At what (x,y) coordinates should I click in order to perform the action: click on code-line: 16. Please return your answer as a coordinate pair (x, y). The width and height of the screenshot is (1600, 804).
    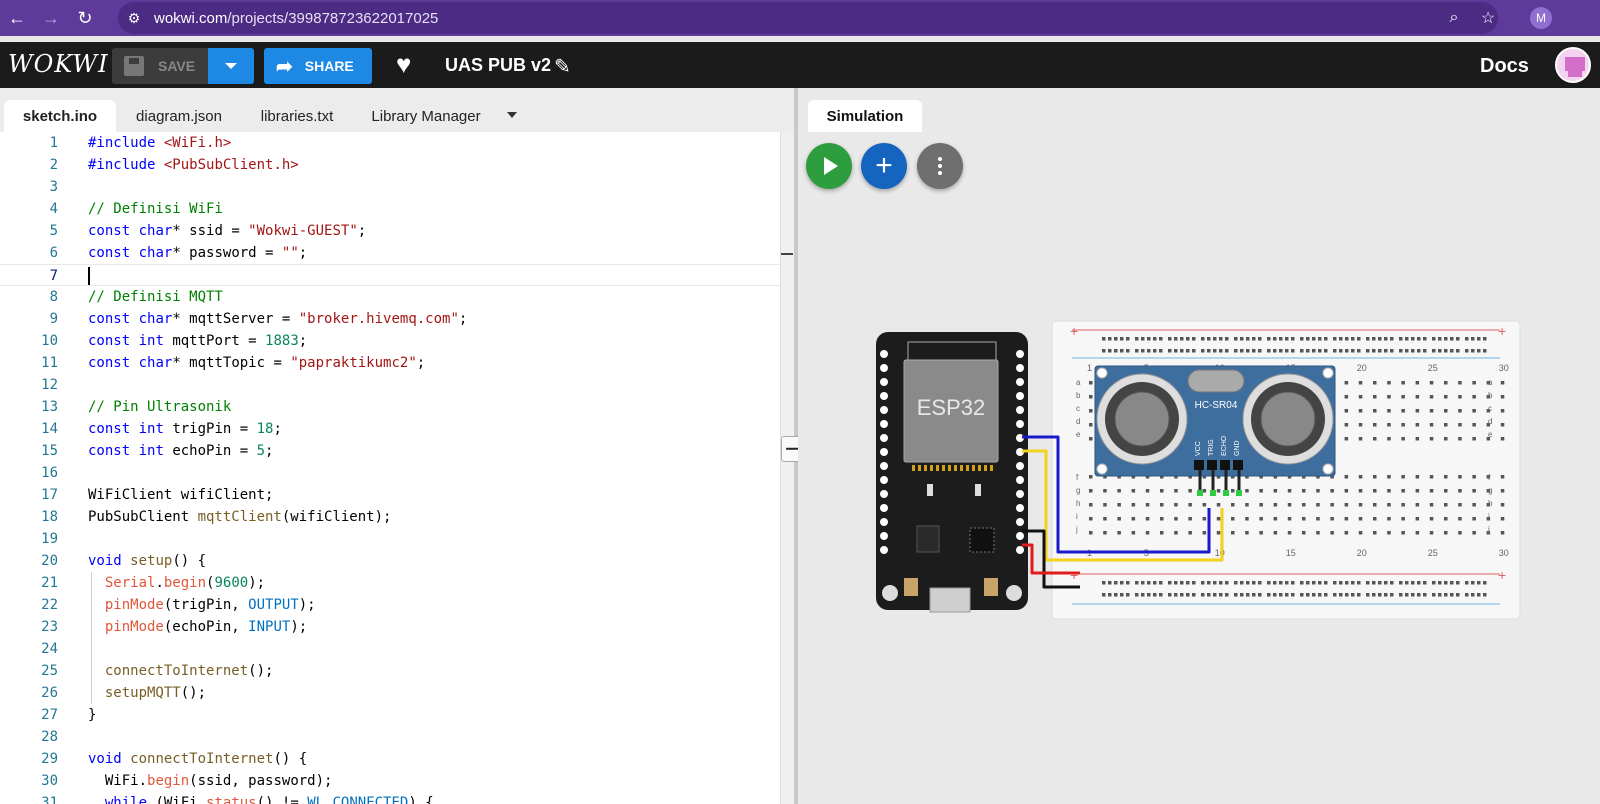
    Looking at the image, I should click on (397, 473).